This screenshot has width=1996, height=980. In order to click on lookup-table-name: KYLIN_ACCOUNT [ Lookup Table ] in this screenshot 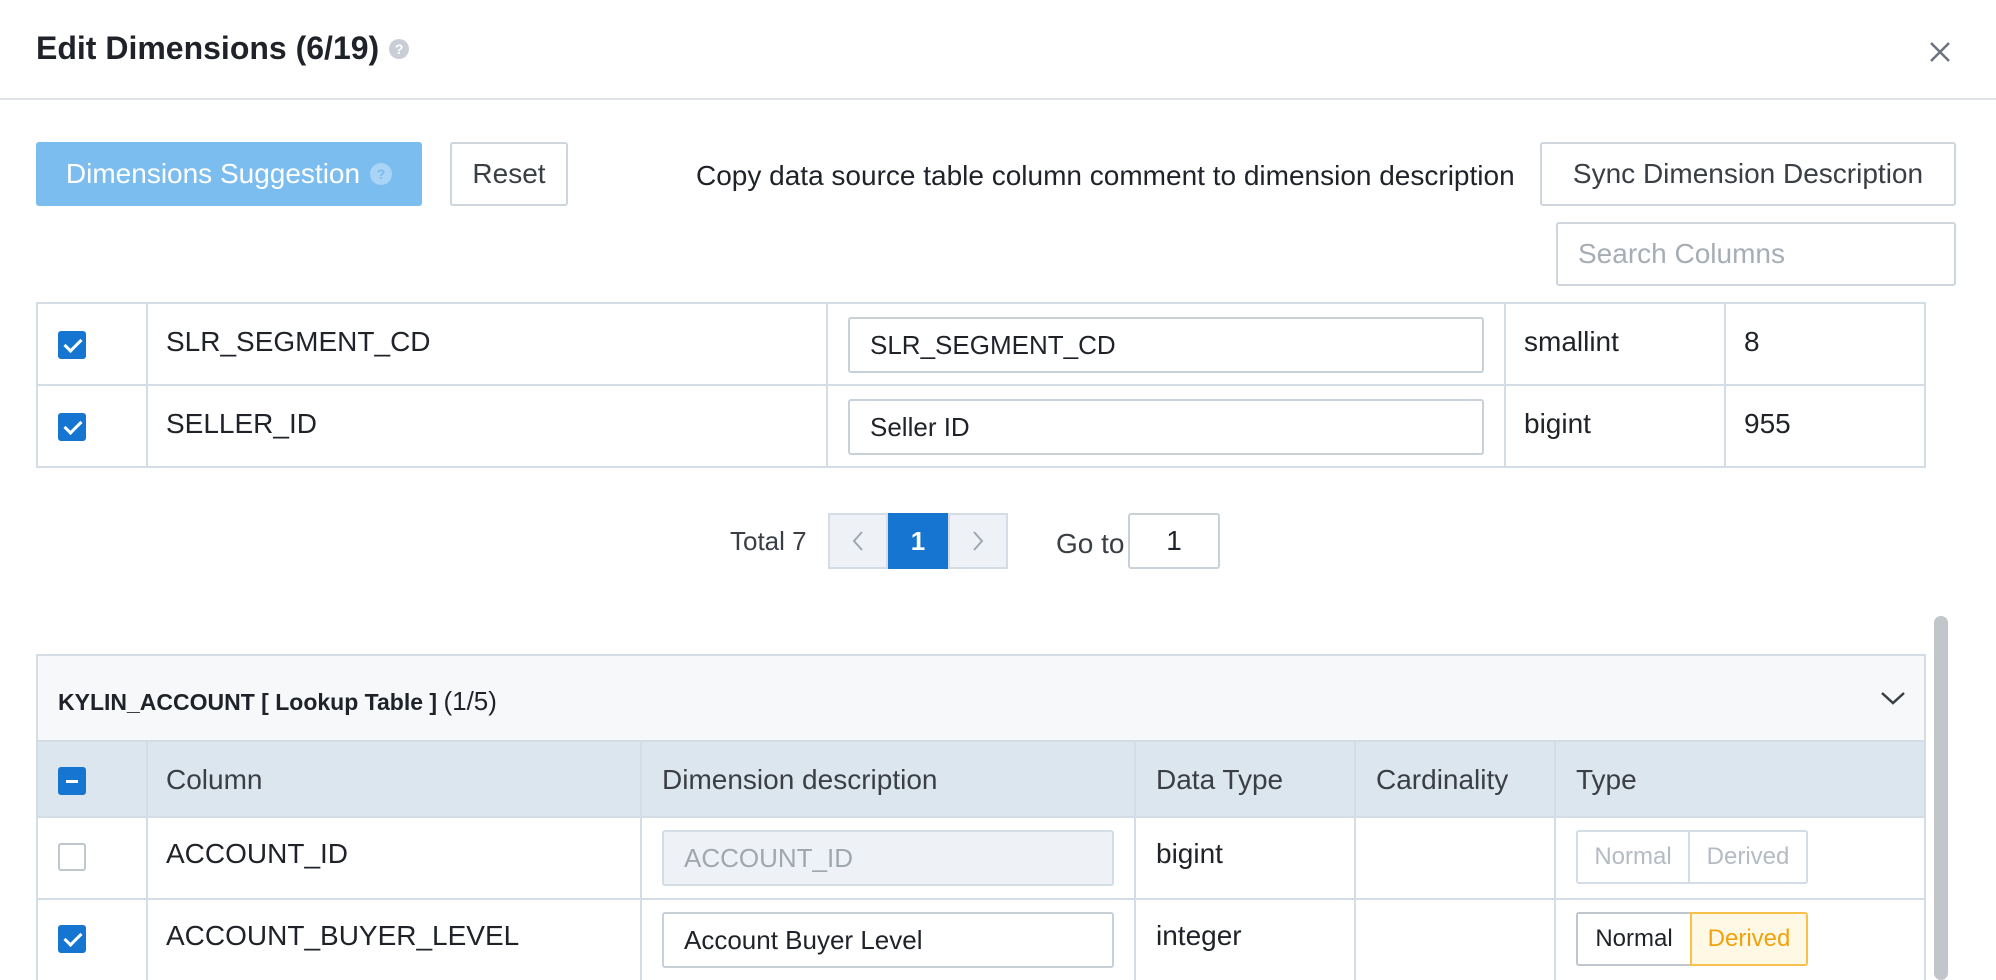, I will do `click(248, 702)`.